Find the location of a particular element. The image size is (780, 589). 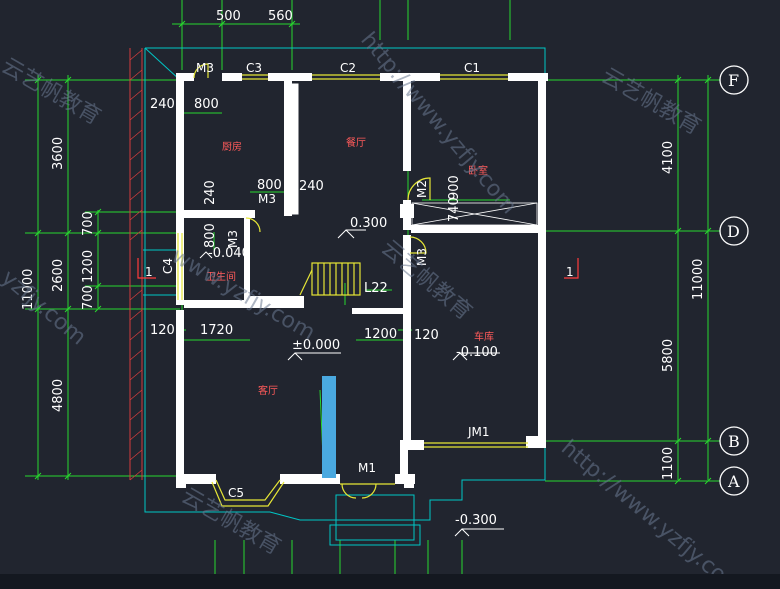

watermark-4: yzfjy.com is located at coordinates (45, 307).